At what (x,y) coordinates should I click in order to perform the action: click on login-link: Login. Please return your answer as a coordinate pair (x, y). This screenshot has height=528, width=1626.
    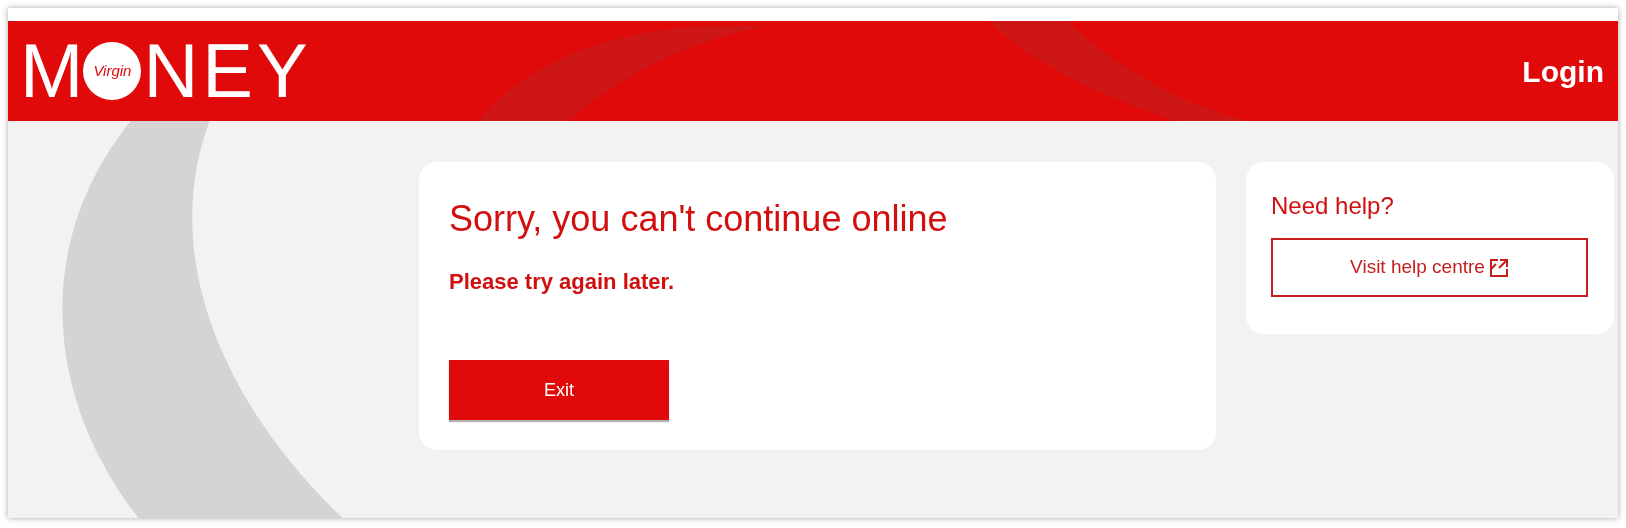
    Looking at the image, I should click on (1564, 71).